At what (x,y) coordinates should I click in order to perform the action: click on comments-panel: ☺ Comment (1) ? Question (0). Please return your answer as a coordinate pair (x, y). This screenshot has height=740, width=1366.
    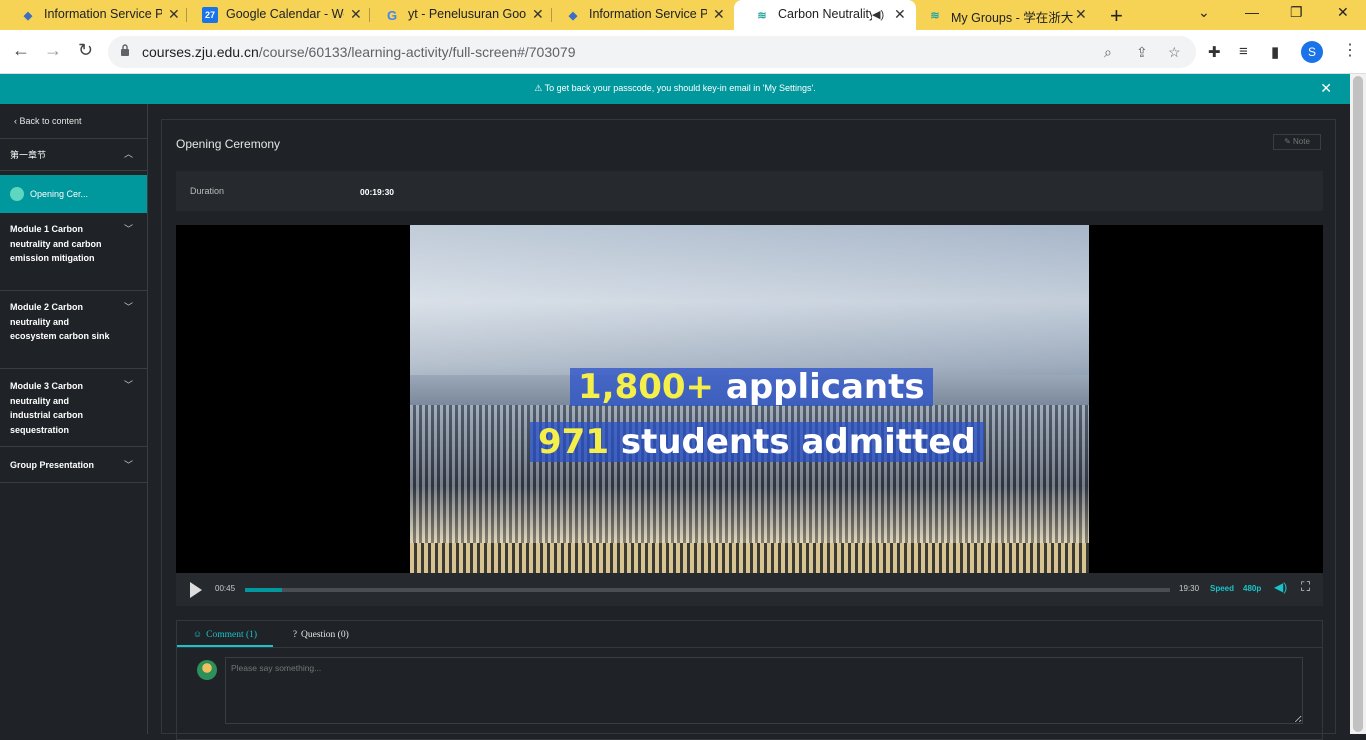
    Looking at the image, I should click on (749, 680).